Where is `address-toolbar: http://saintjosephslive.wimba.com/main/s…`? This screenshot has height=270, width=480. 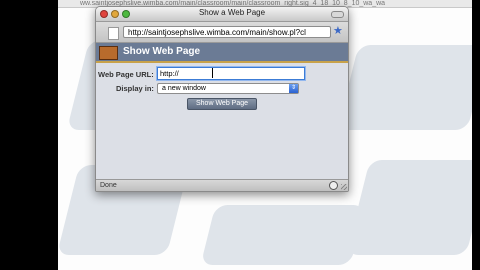 address-toolbar: http://saintjosephslive.wimba.com/main/s… is located at coordinates (222, 32).